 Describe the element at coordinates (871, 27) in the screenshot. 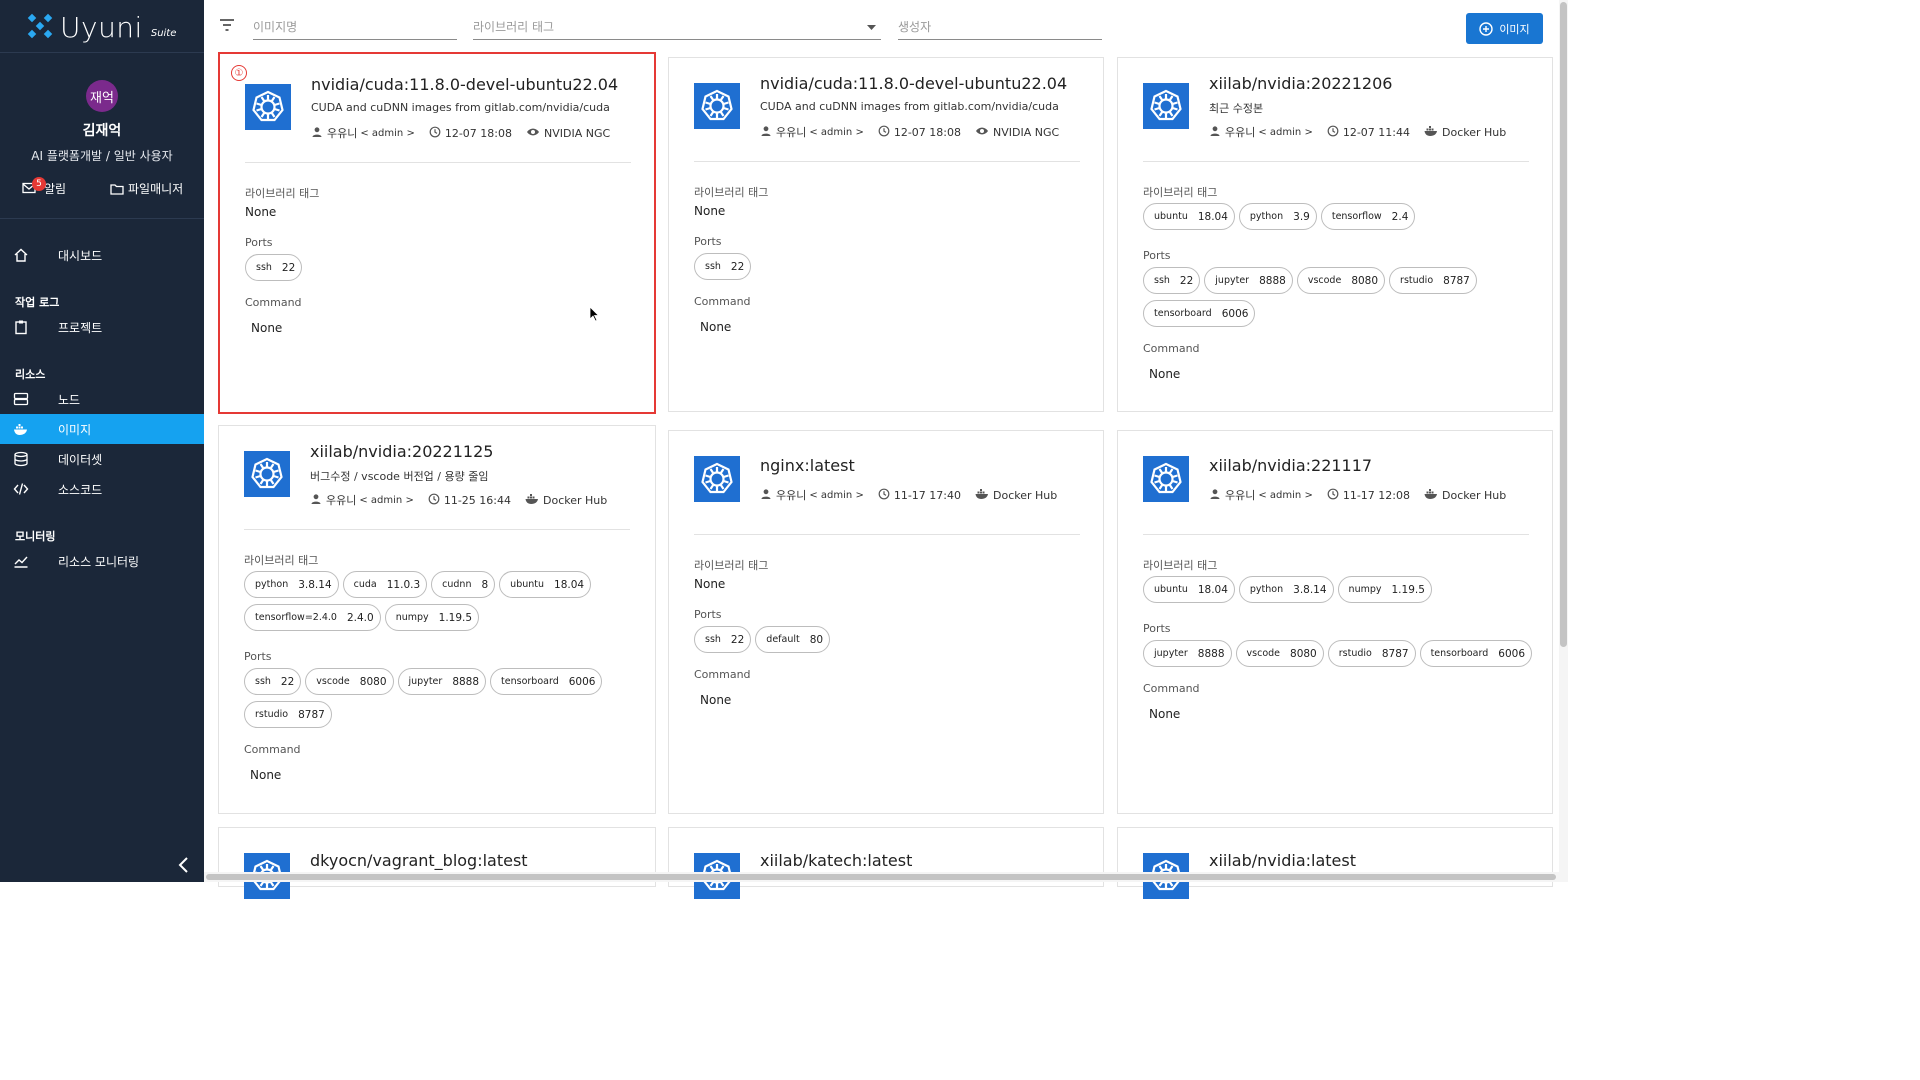

I see `chevron-down-icon` at that location.